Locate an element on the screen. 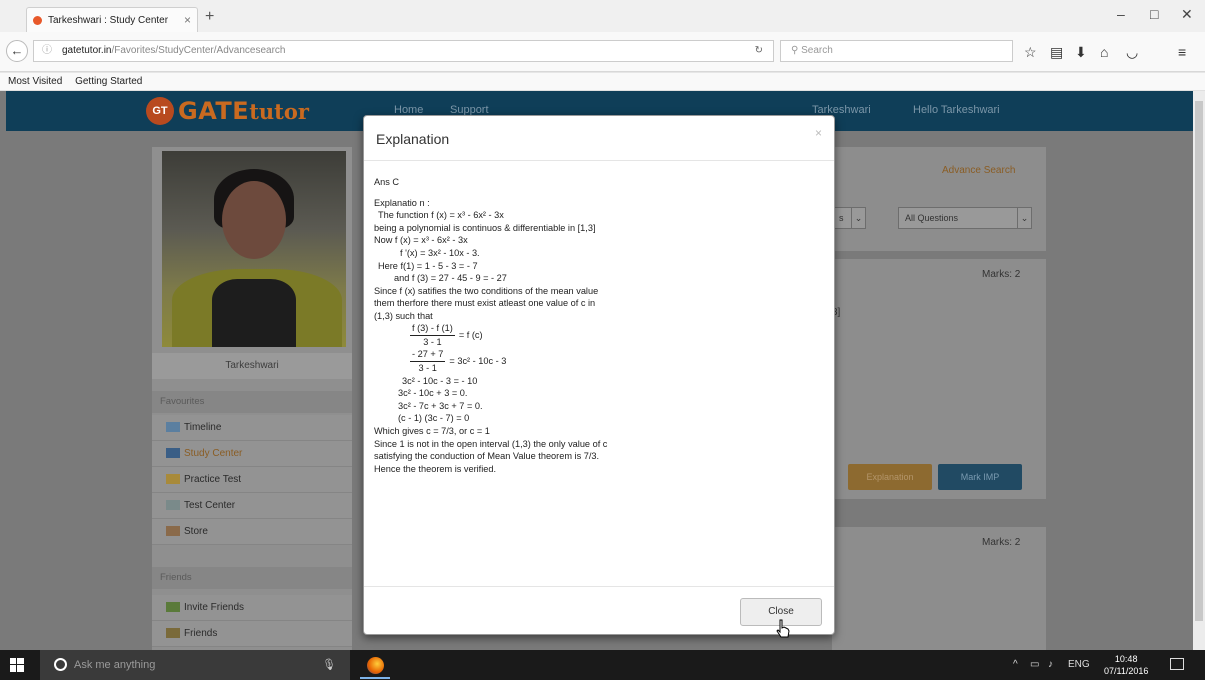  explanation-line: 3c² - 10c - 3 = - 10 is located at coordinates (440, 380).